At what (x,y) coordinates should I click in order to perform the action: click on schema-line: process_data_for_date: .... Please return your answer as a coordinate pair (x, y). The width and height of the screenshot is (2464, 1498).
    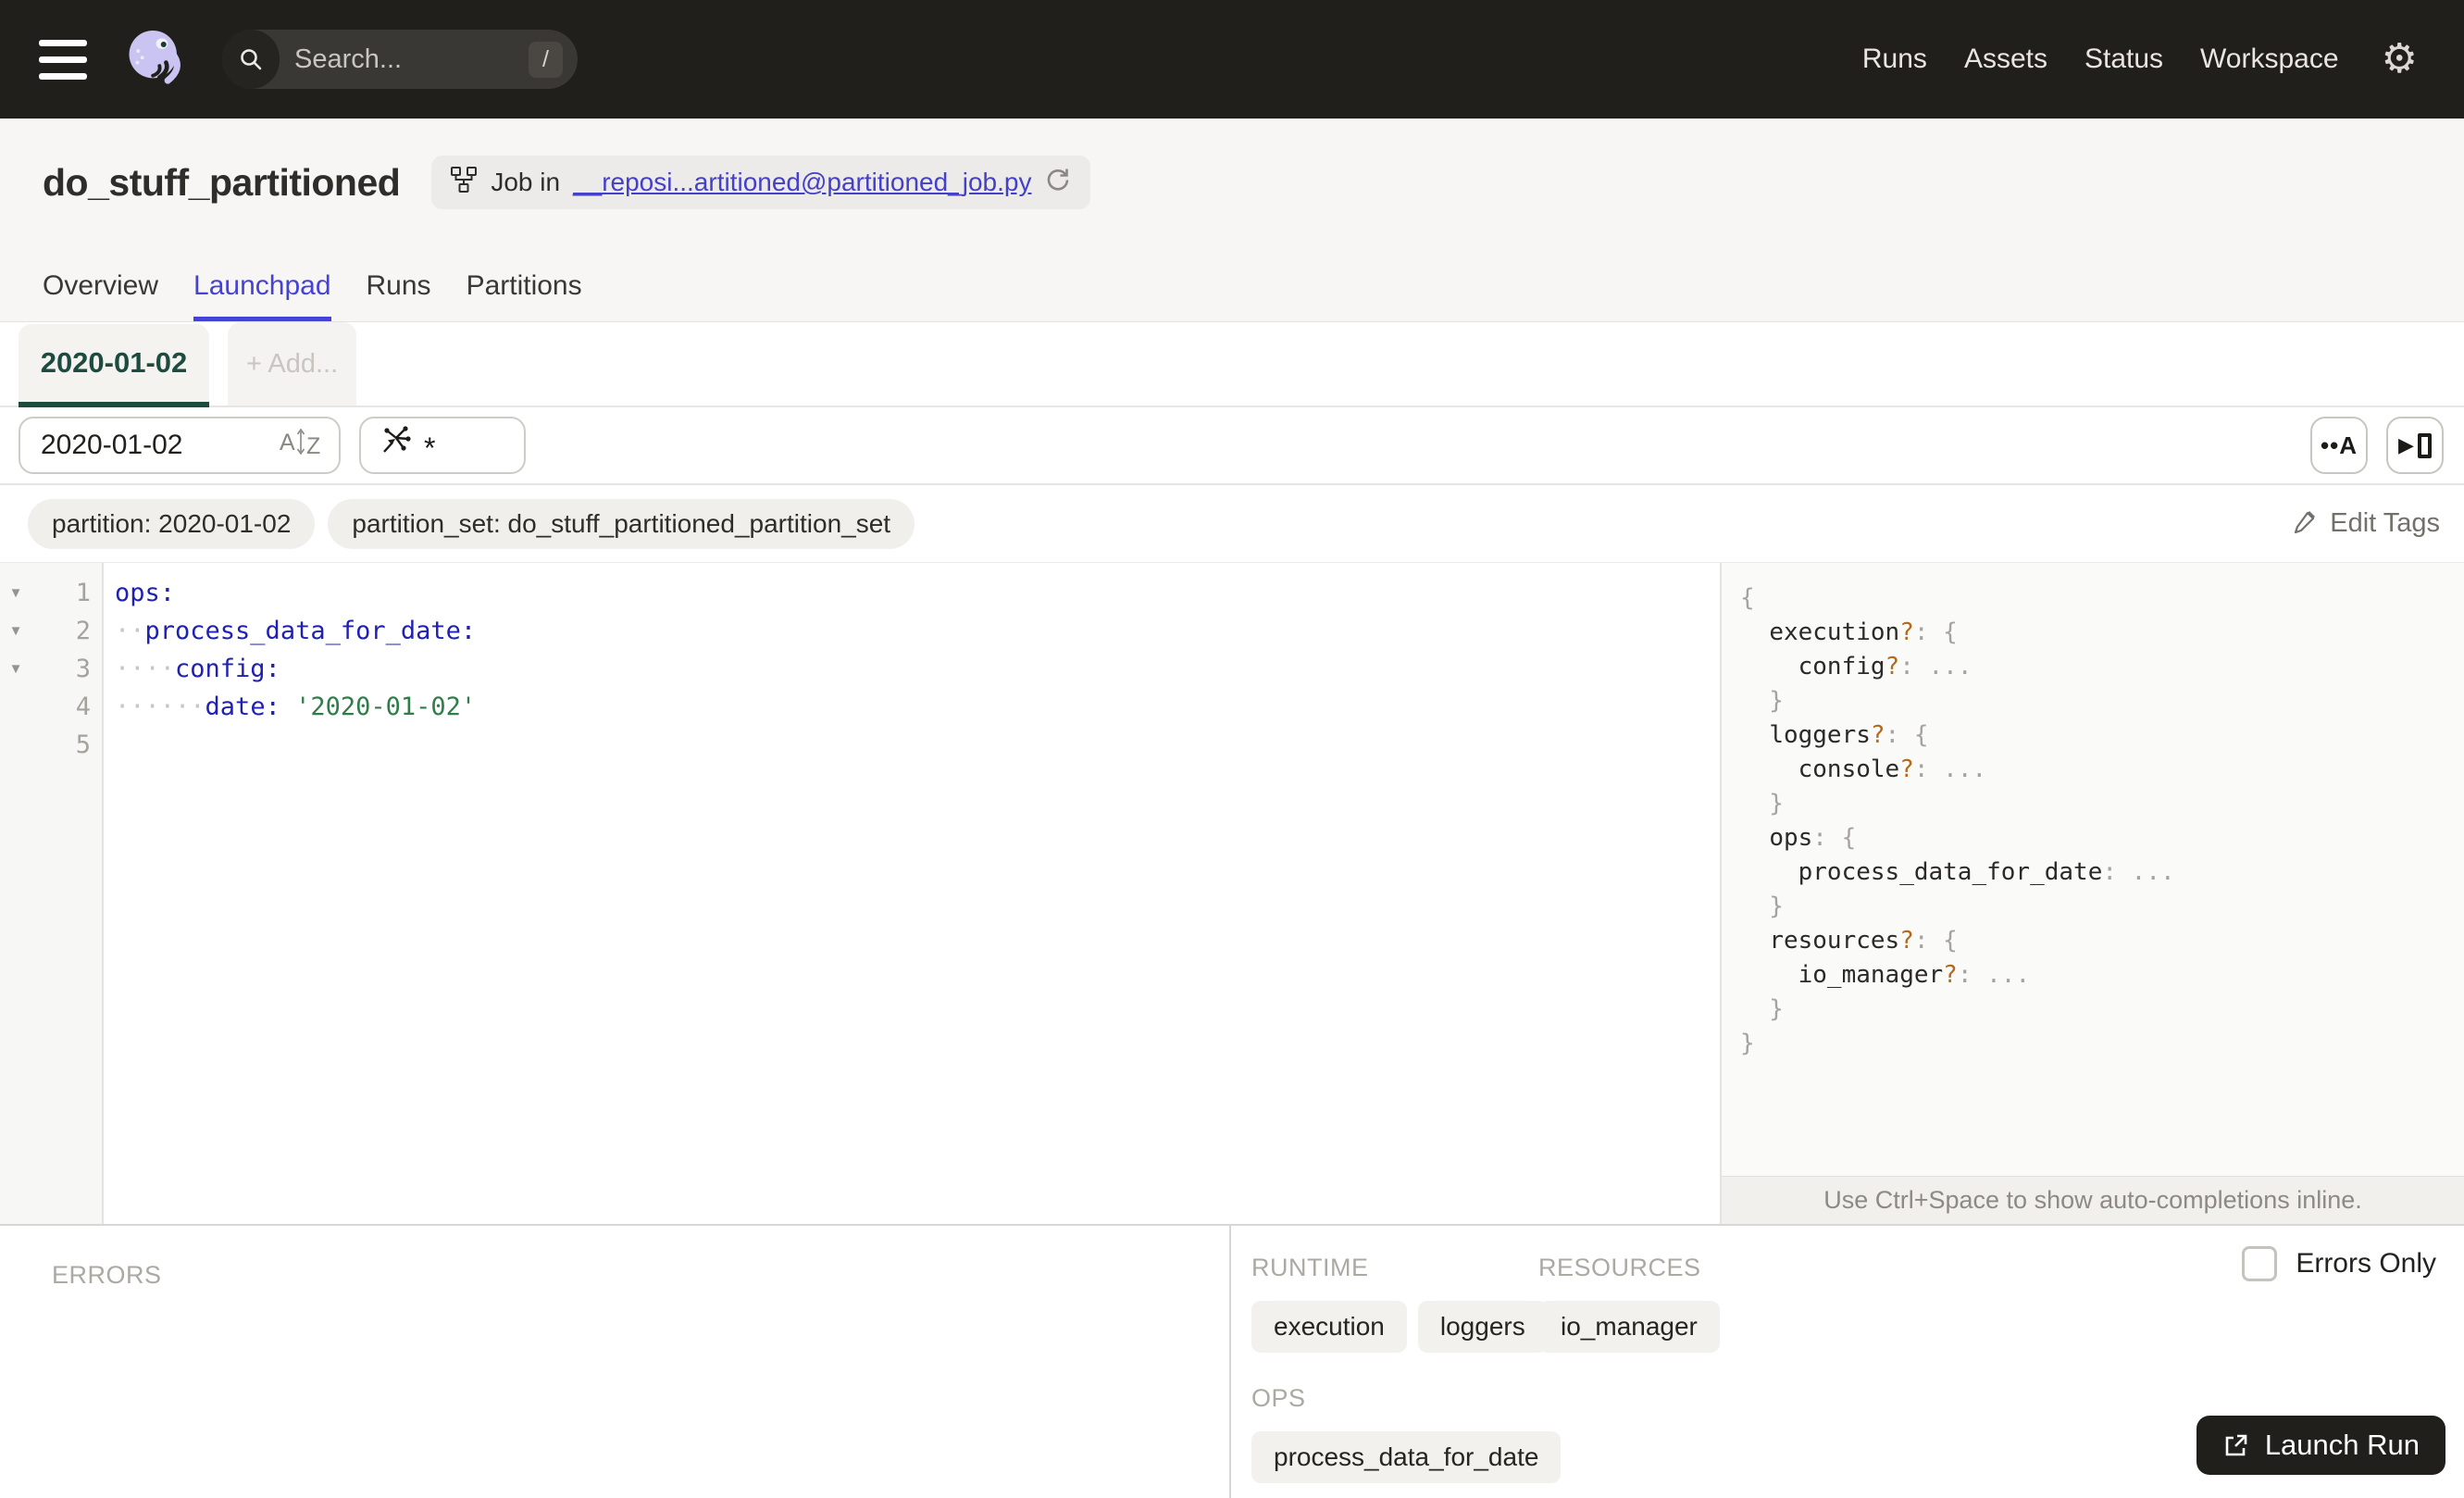
    Looking at the image, I should click on (1986, 872).